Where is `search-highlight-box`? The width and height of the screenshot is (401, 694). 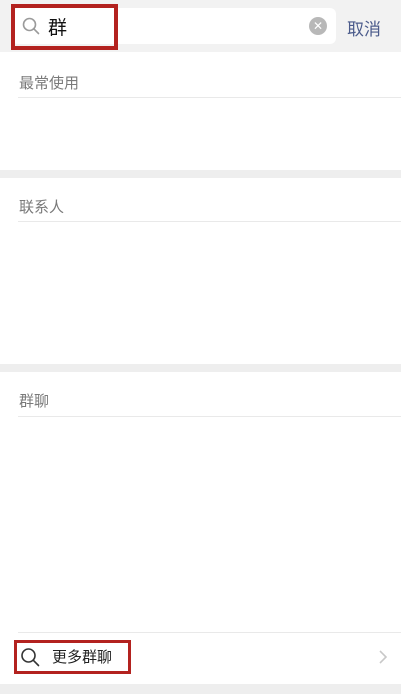 search-highlight-box is located at coordinates (64, 27).